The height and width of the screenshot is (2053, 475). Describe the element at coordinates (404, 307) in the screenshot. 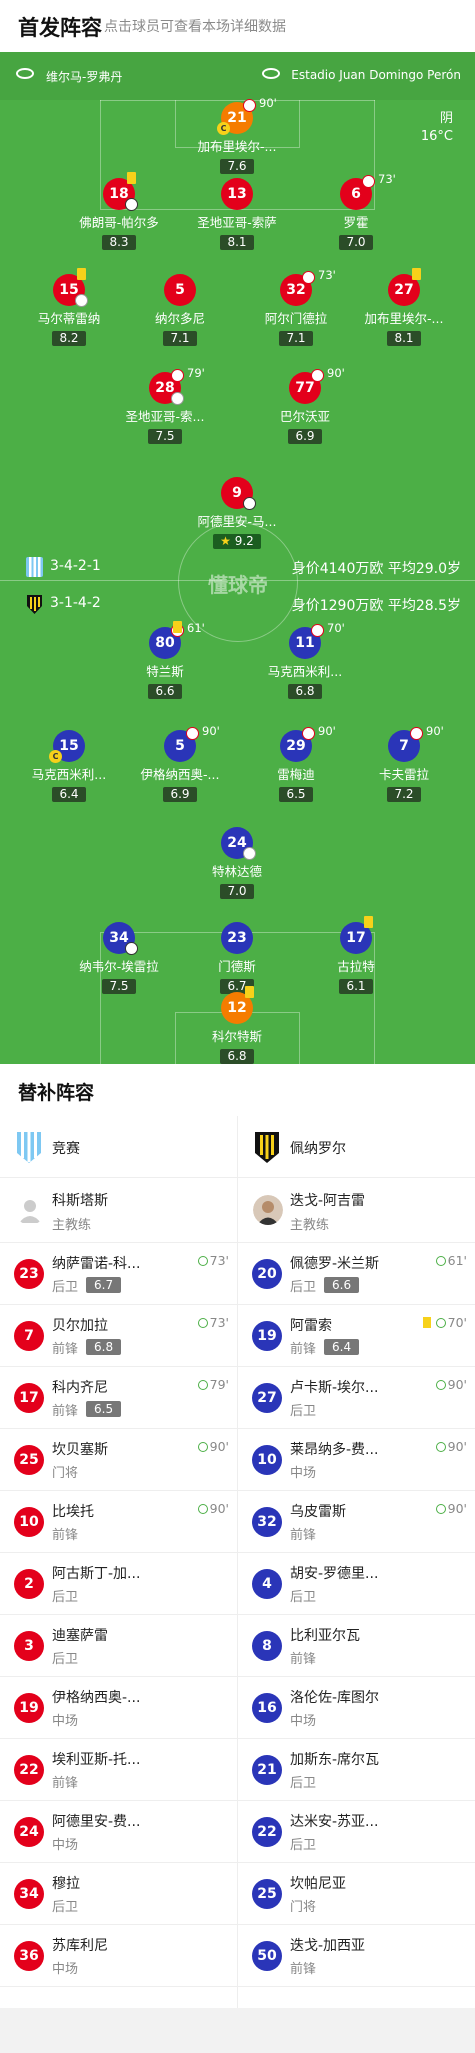

I see `home-player-27: 27 加布里埃尔-... 8.1` at that location.